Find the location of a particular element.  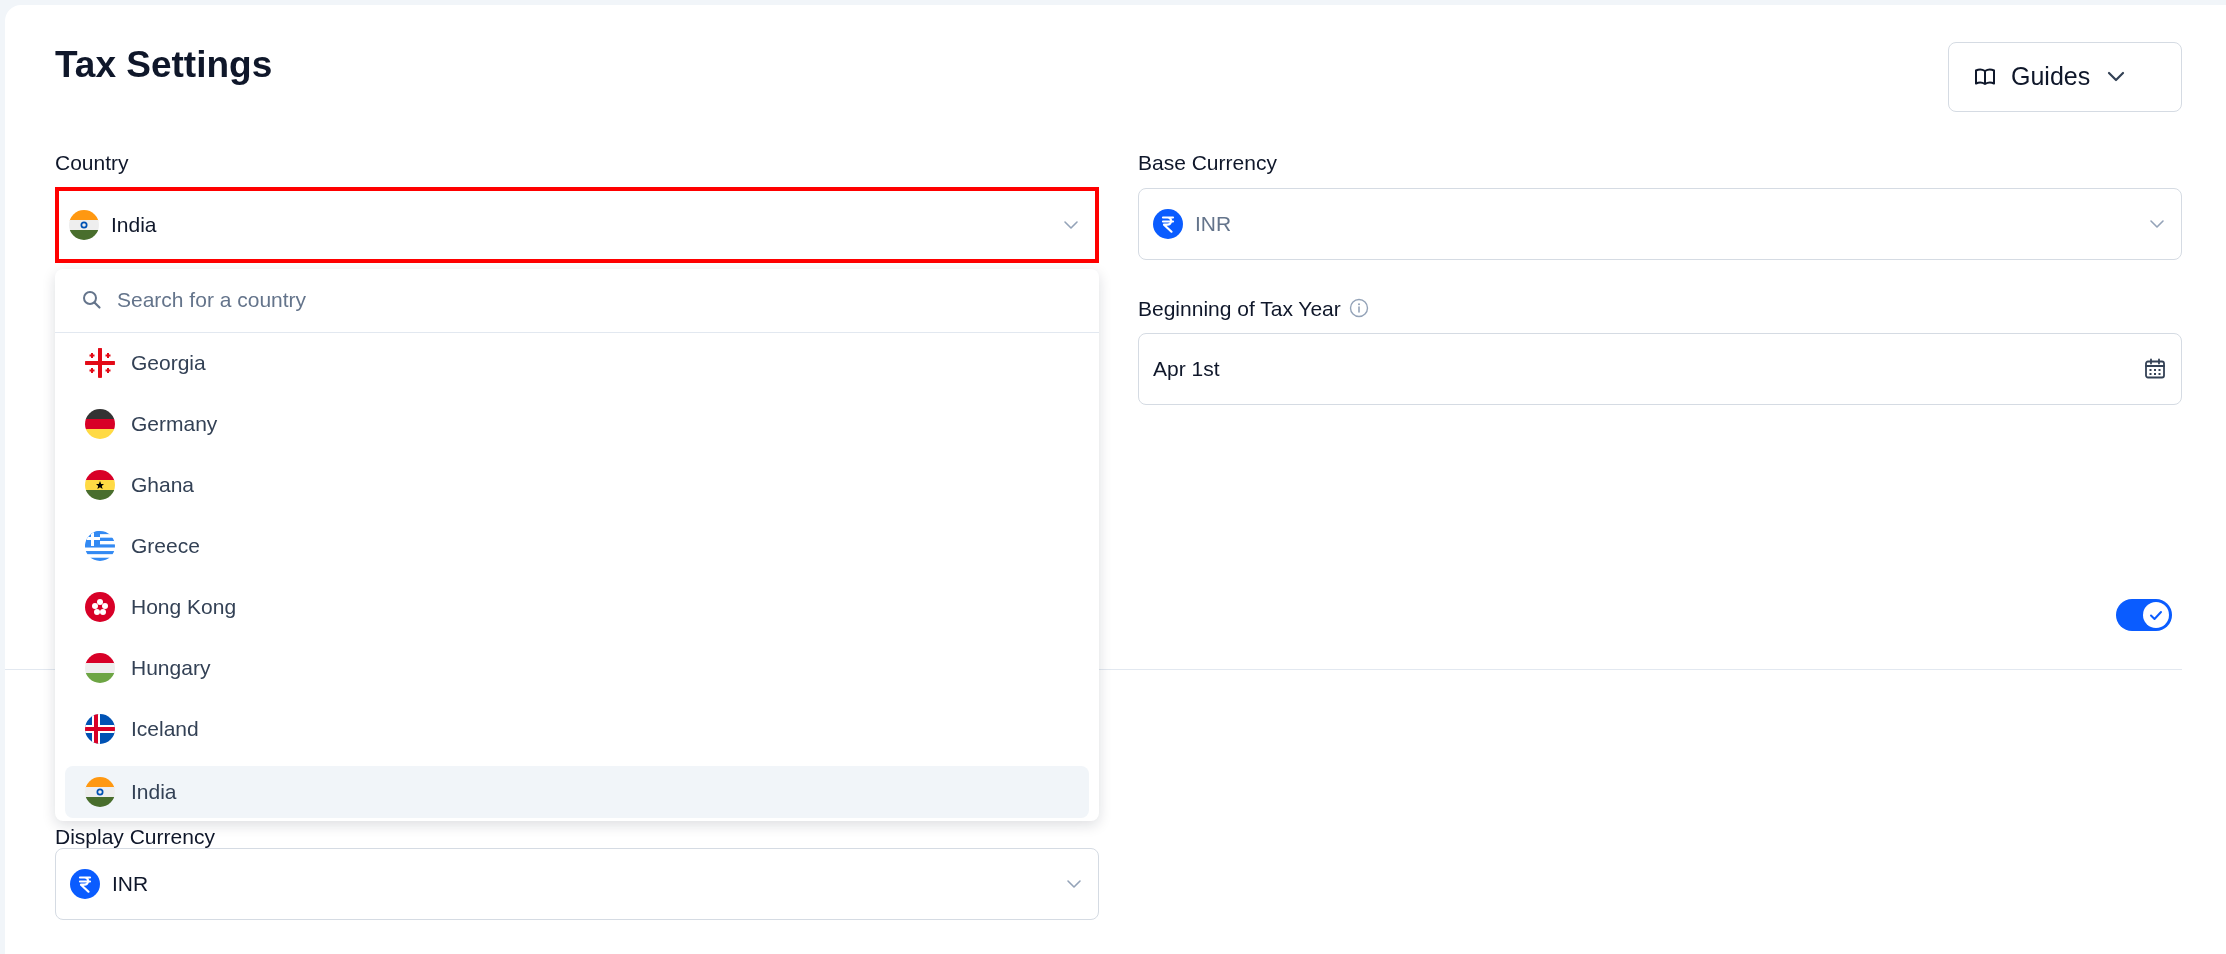

calendar-icon is located at coordinates (2155, 369).